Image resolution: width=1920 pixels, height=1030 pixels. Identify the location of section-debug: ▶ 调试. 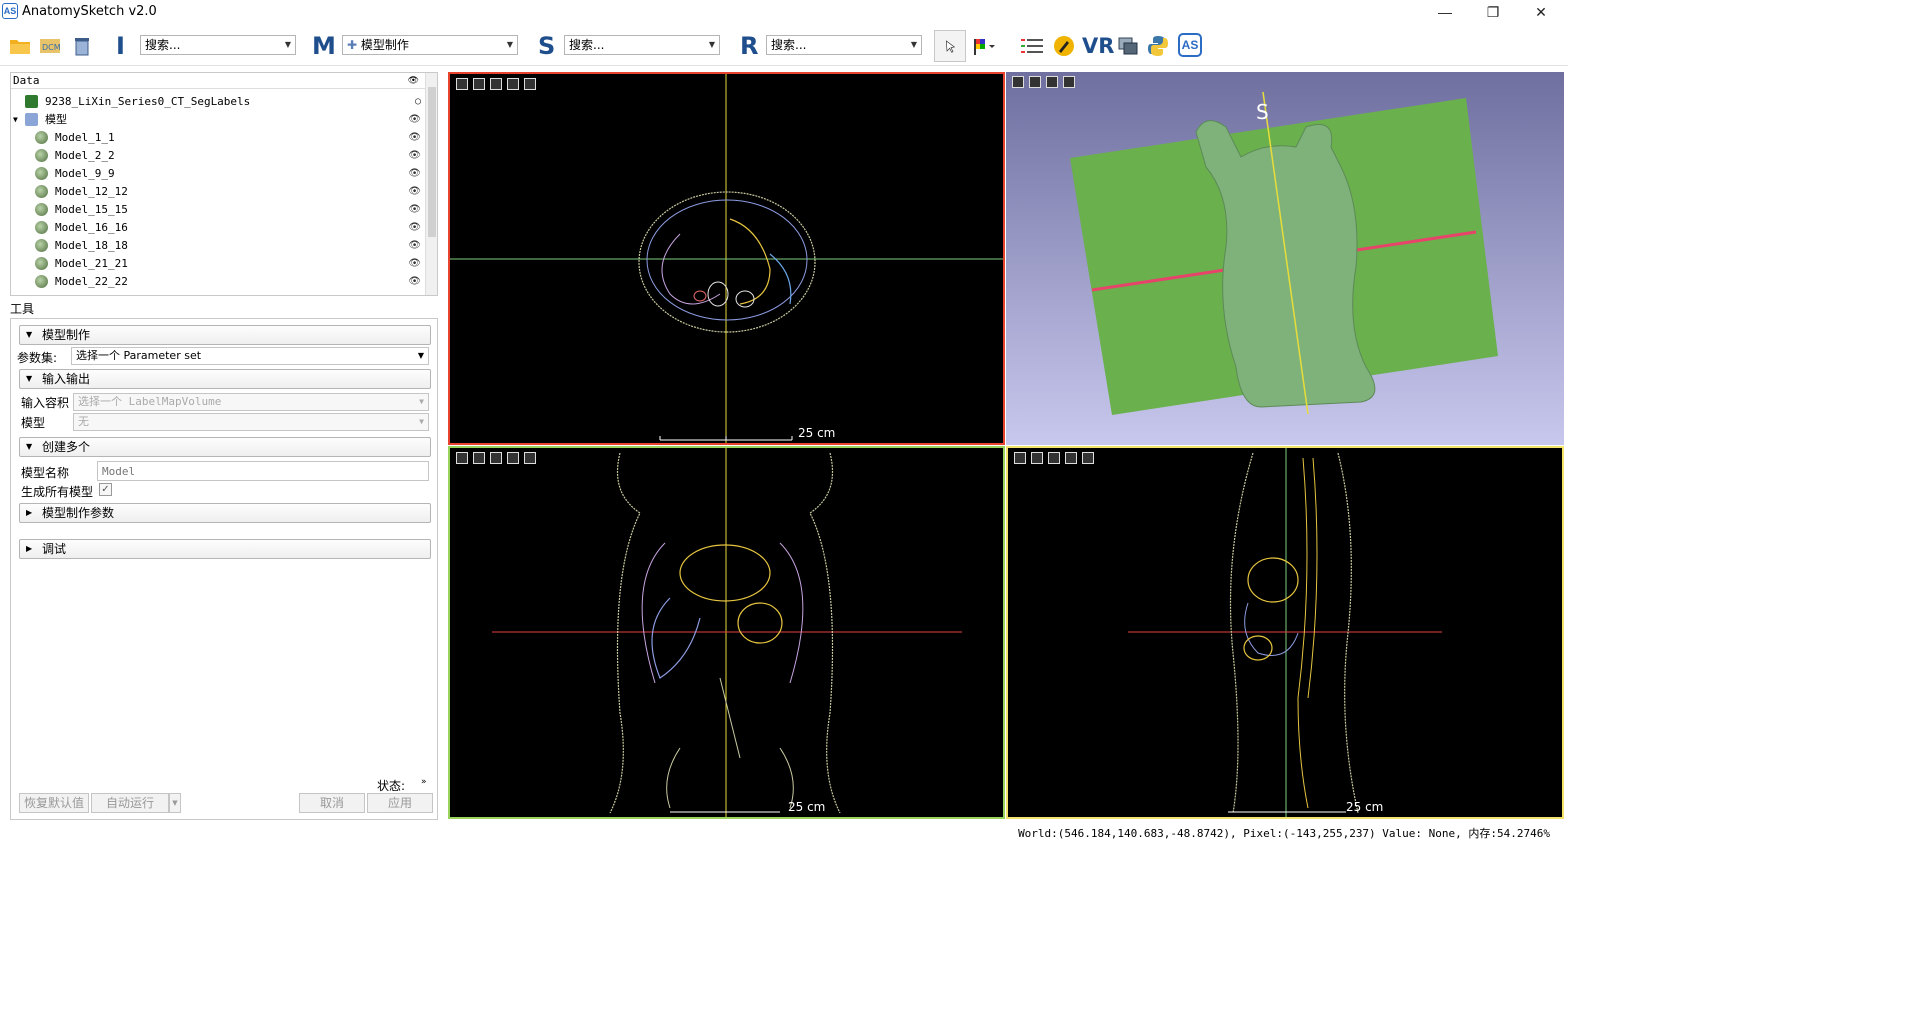
(225, 549).